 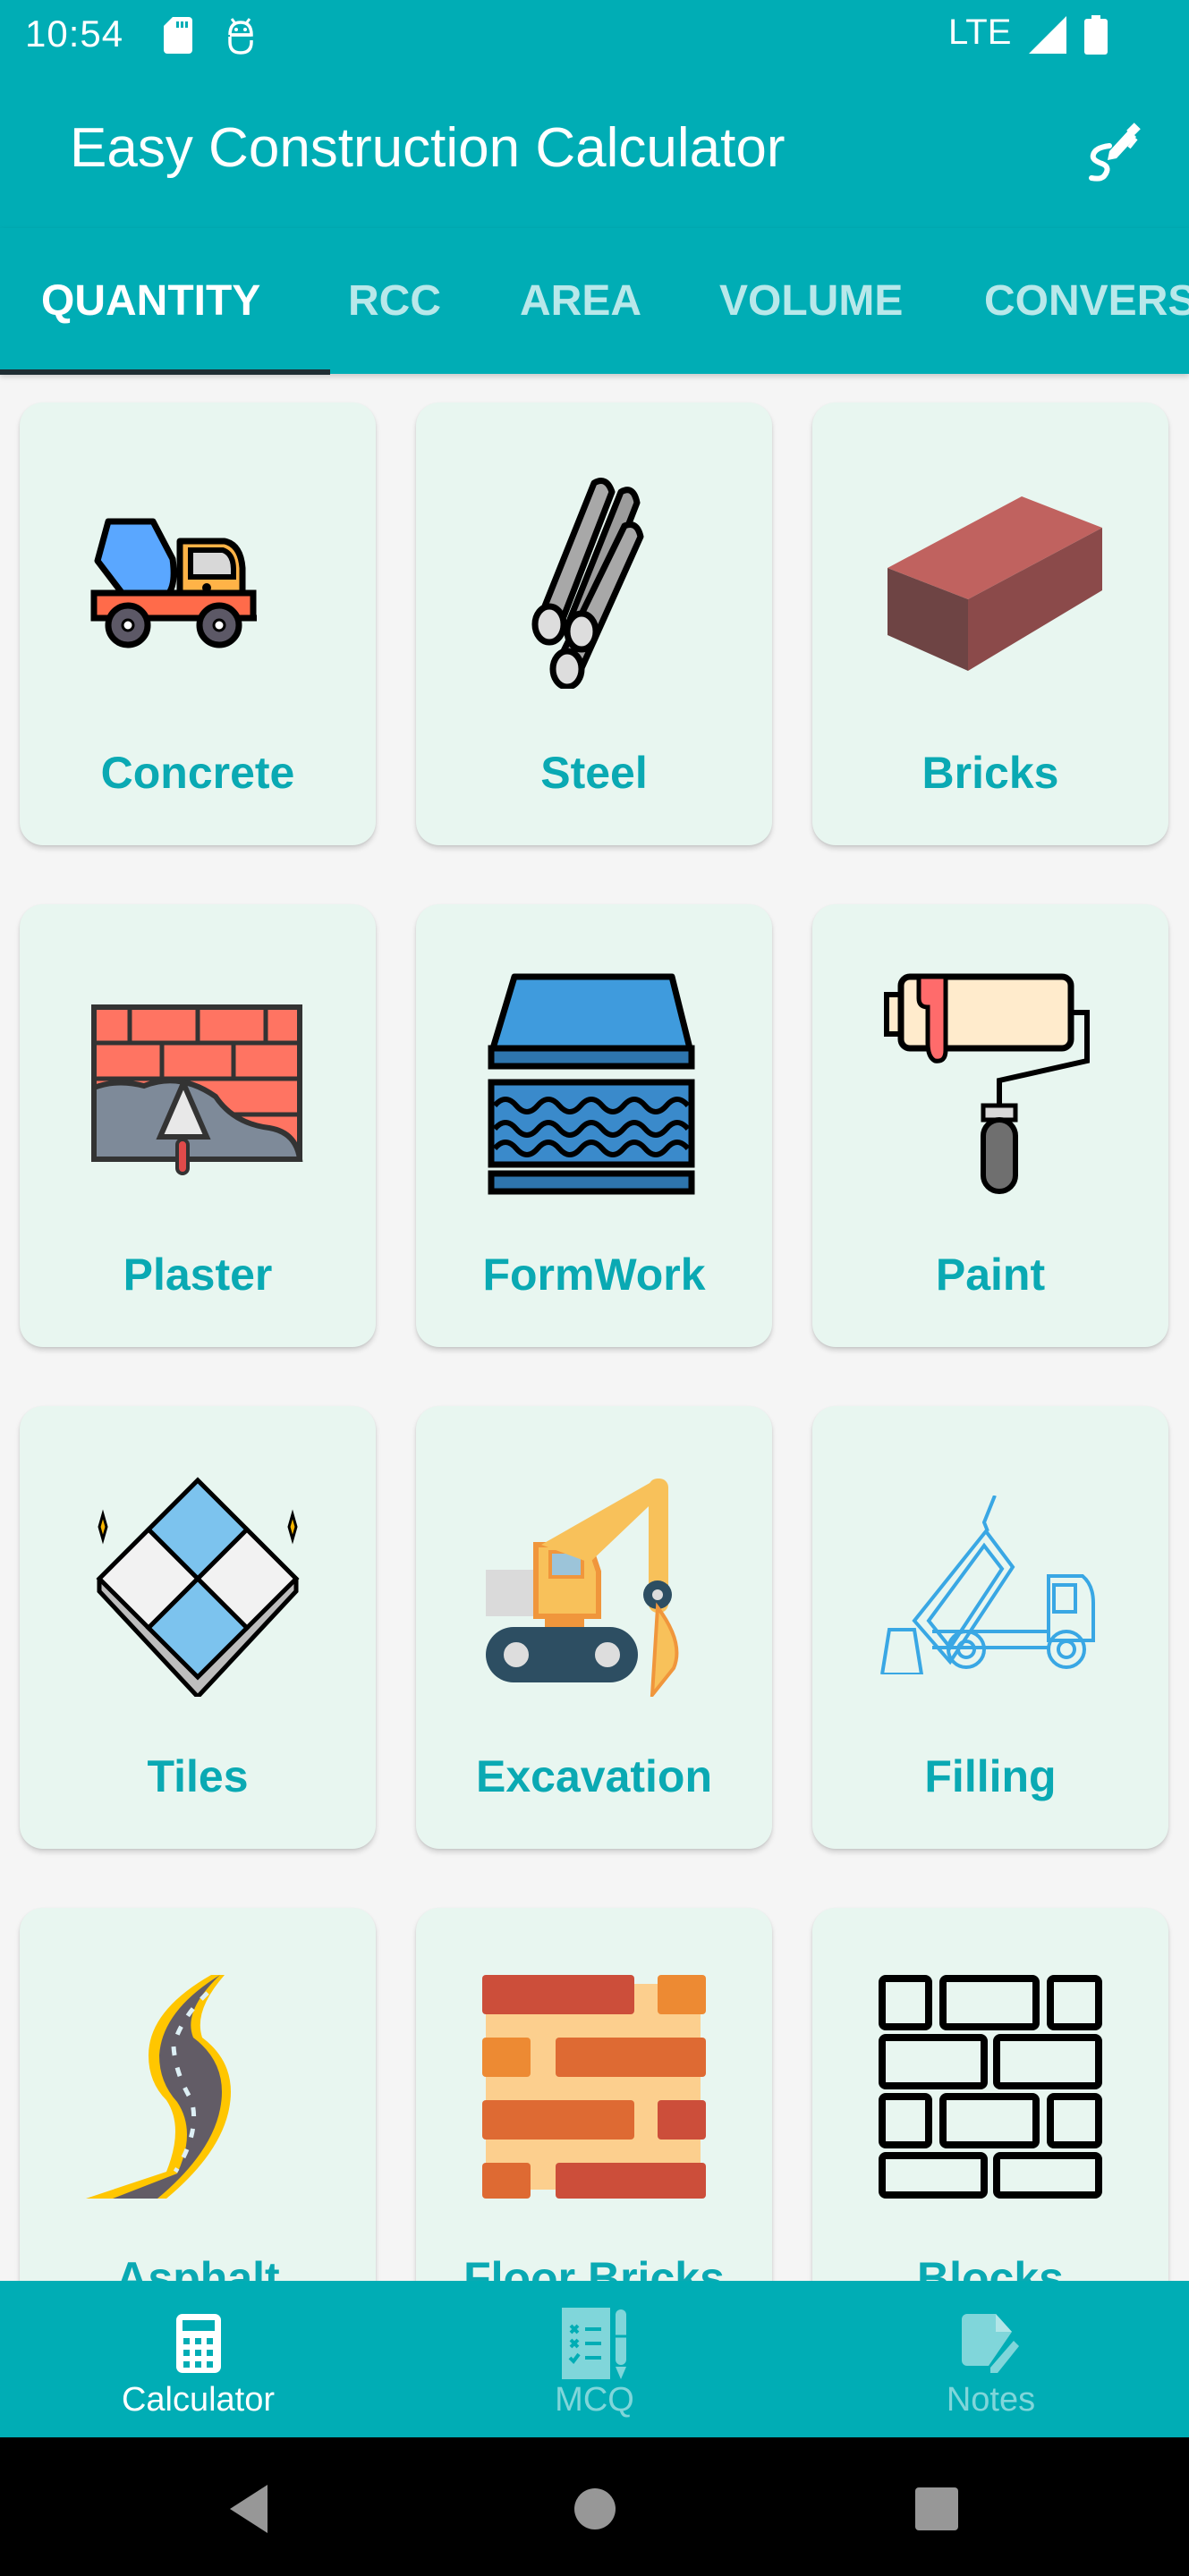 I want to click on dump-truck-icon, so click(x=987, y=1585).